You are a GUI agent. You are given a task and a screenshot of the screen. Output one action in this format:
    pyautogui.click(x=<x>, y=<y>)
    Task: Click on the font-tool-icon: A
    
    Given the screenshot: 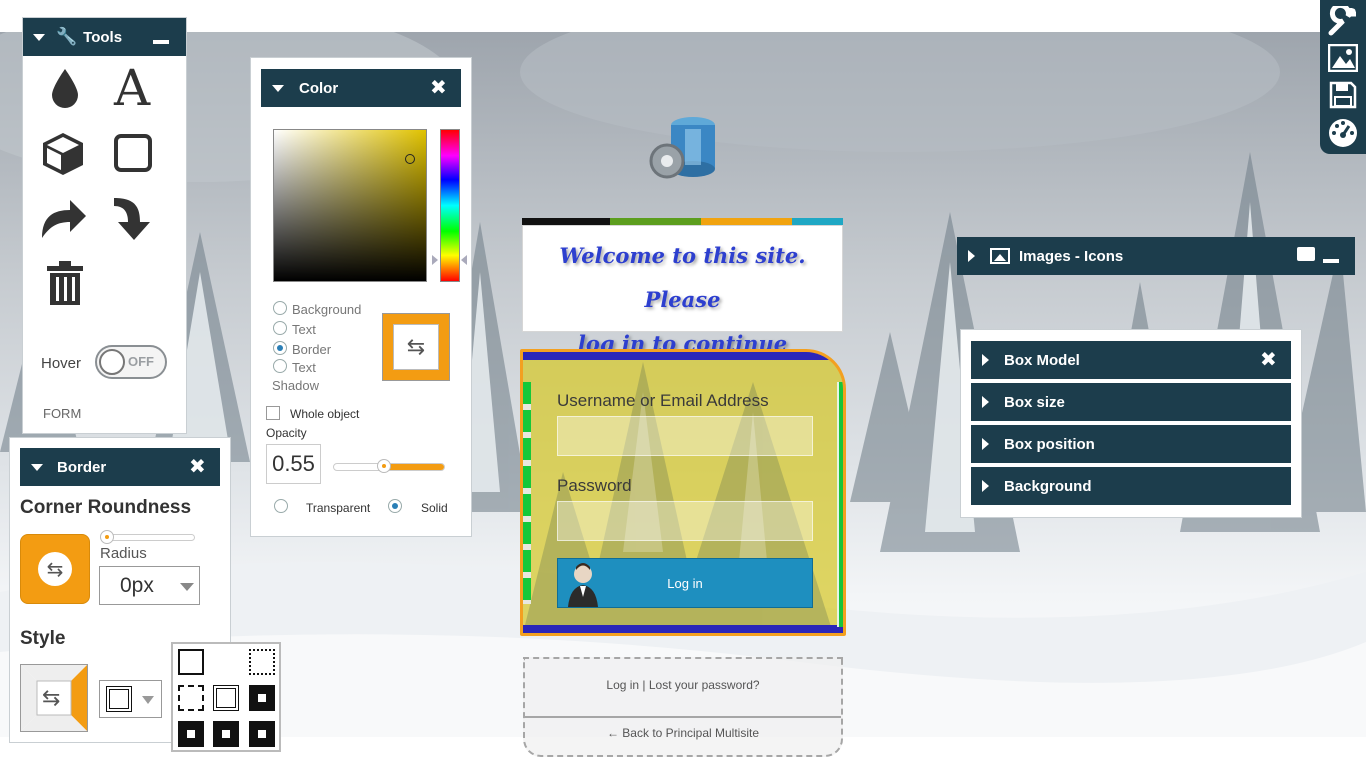 What is the action you would take?
    pyautogui.click(x=132, y=88)
    